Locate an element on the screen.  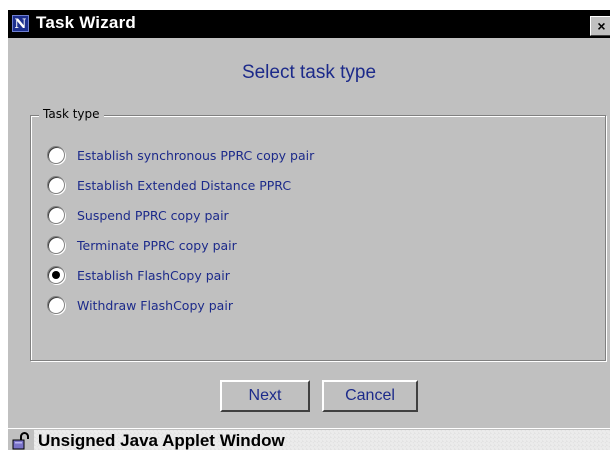
window-title: Task Wizard is located at coordinates (86, 22).